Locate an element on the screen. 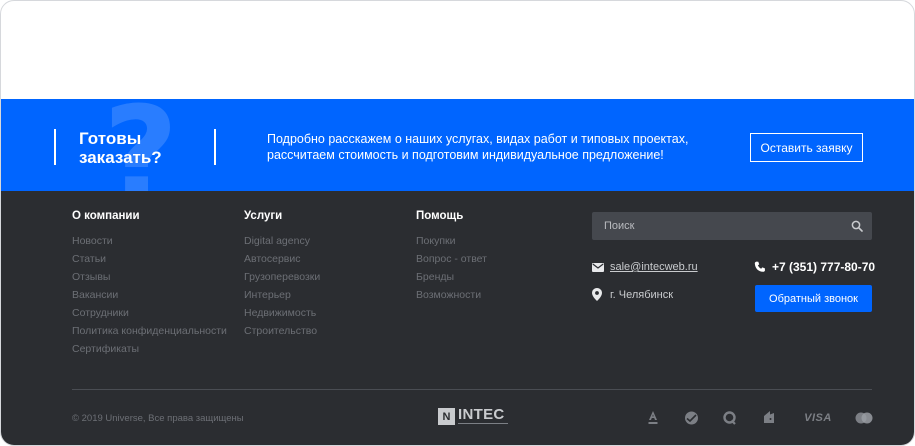  visa-icon: VISA is located at coordinates (818, 418).